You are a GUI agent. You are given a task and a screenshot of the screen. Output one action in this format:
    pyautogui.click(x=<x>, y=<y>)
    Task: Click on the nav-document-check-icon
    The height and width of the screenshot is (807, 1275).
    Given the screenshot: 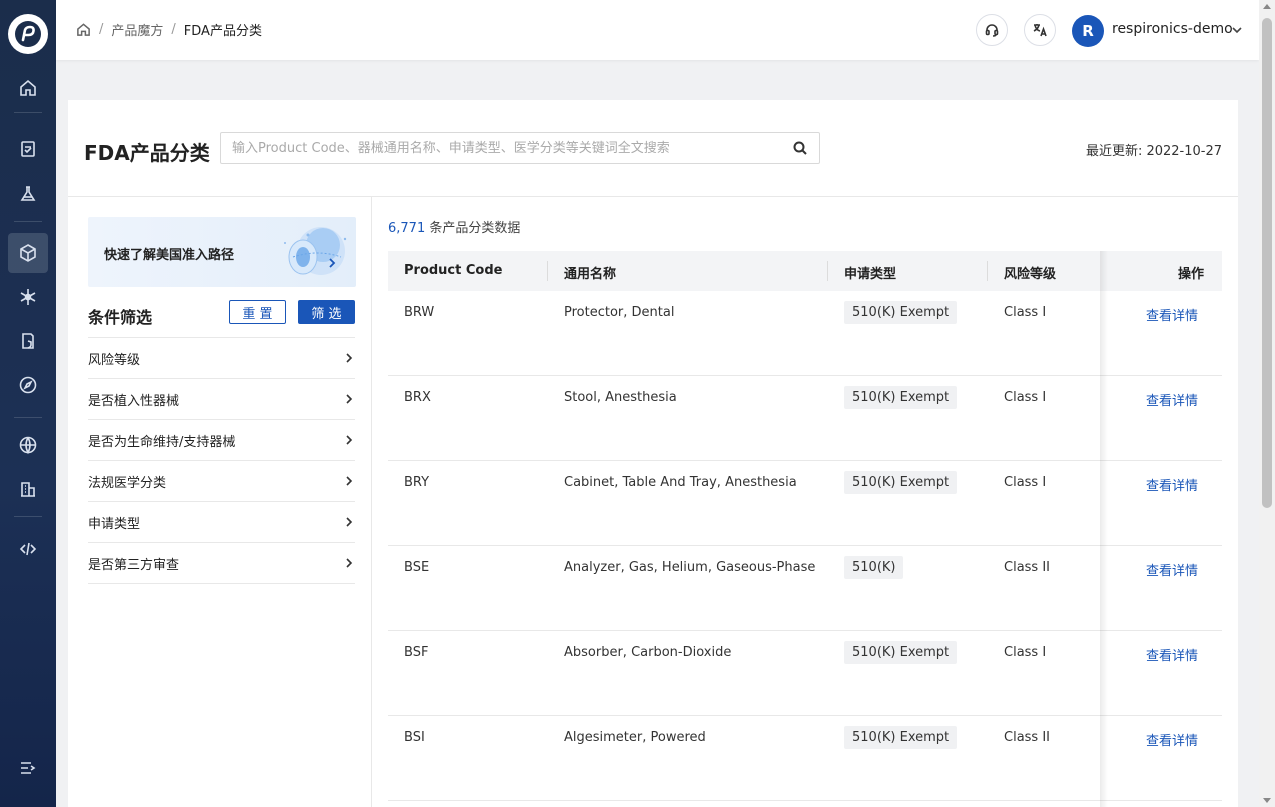 What is the action you would take?
    pyautogui.click(x=28, y=149)
    